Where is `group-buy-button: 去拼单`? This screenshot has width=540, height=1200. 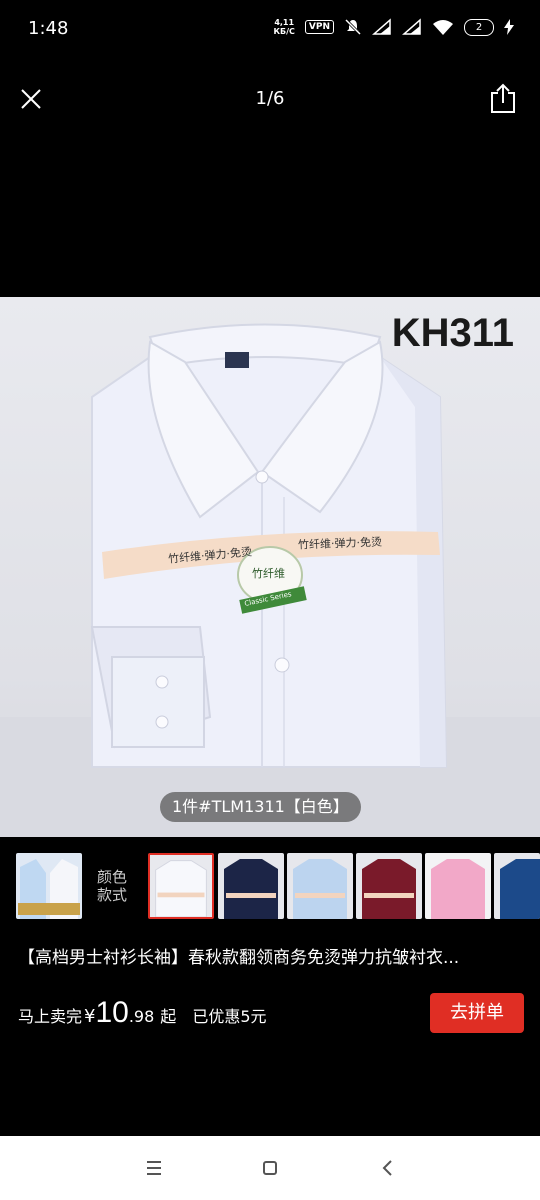 group-buy-button: 去拼单 is located at coordinates (477, 1013).